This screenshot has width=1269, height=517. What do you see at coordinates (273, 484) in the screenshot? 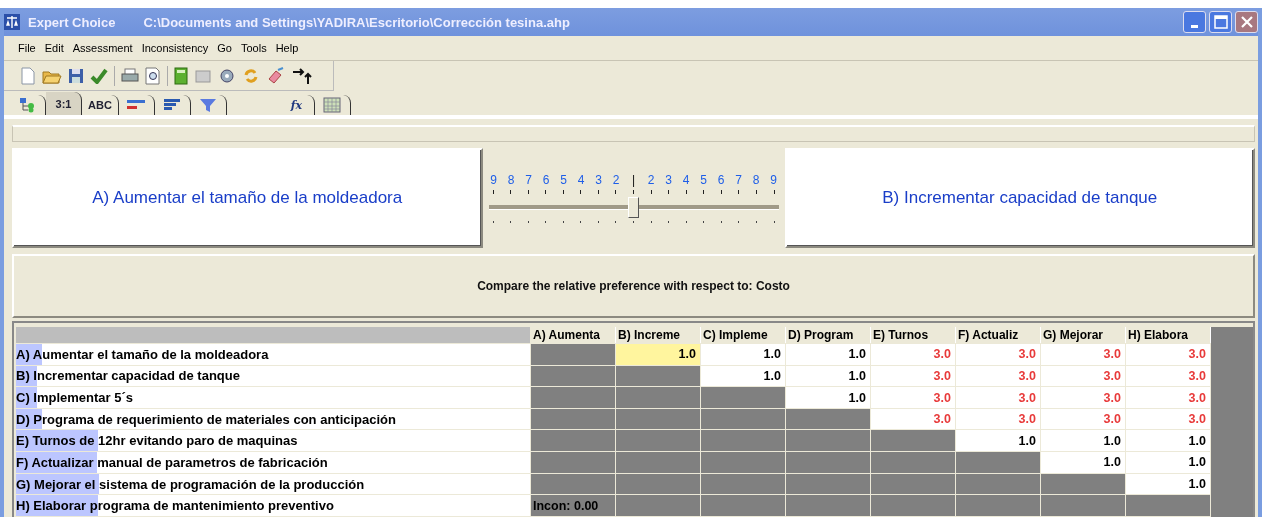
I see `row-label: G) Mejorar el sistema de programación de la producción` at bounding box center [273, 484].